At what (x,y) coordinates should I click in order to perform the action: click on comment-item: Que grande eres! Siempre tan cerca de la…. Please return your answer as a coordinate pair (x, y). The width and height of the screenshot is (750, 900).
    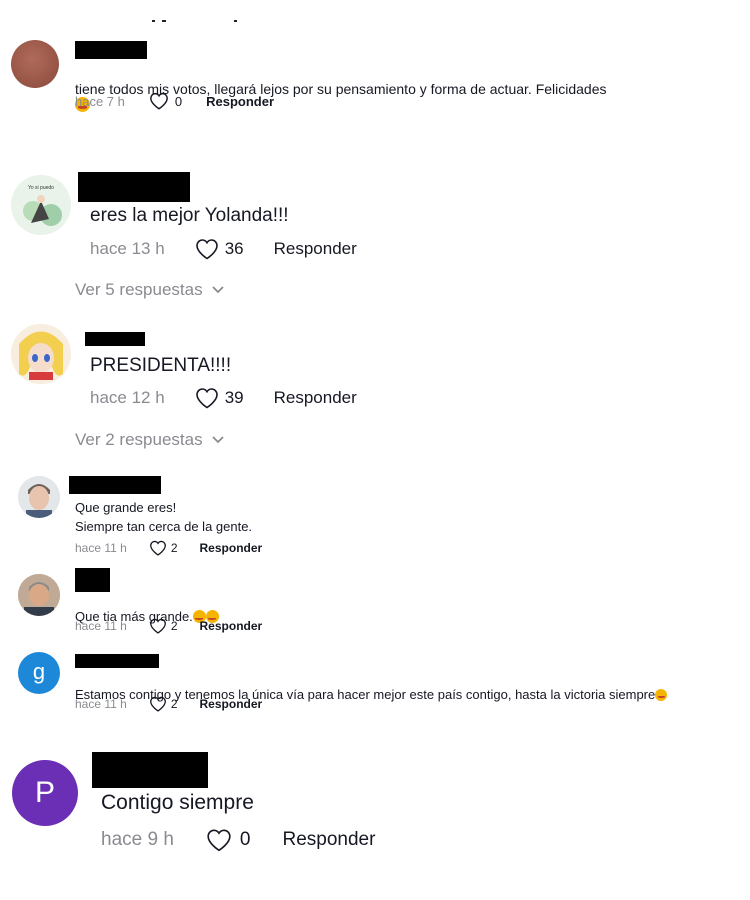
    Looking at the image, I should click on (375, 516).